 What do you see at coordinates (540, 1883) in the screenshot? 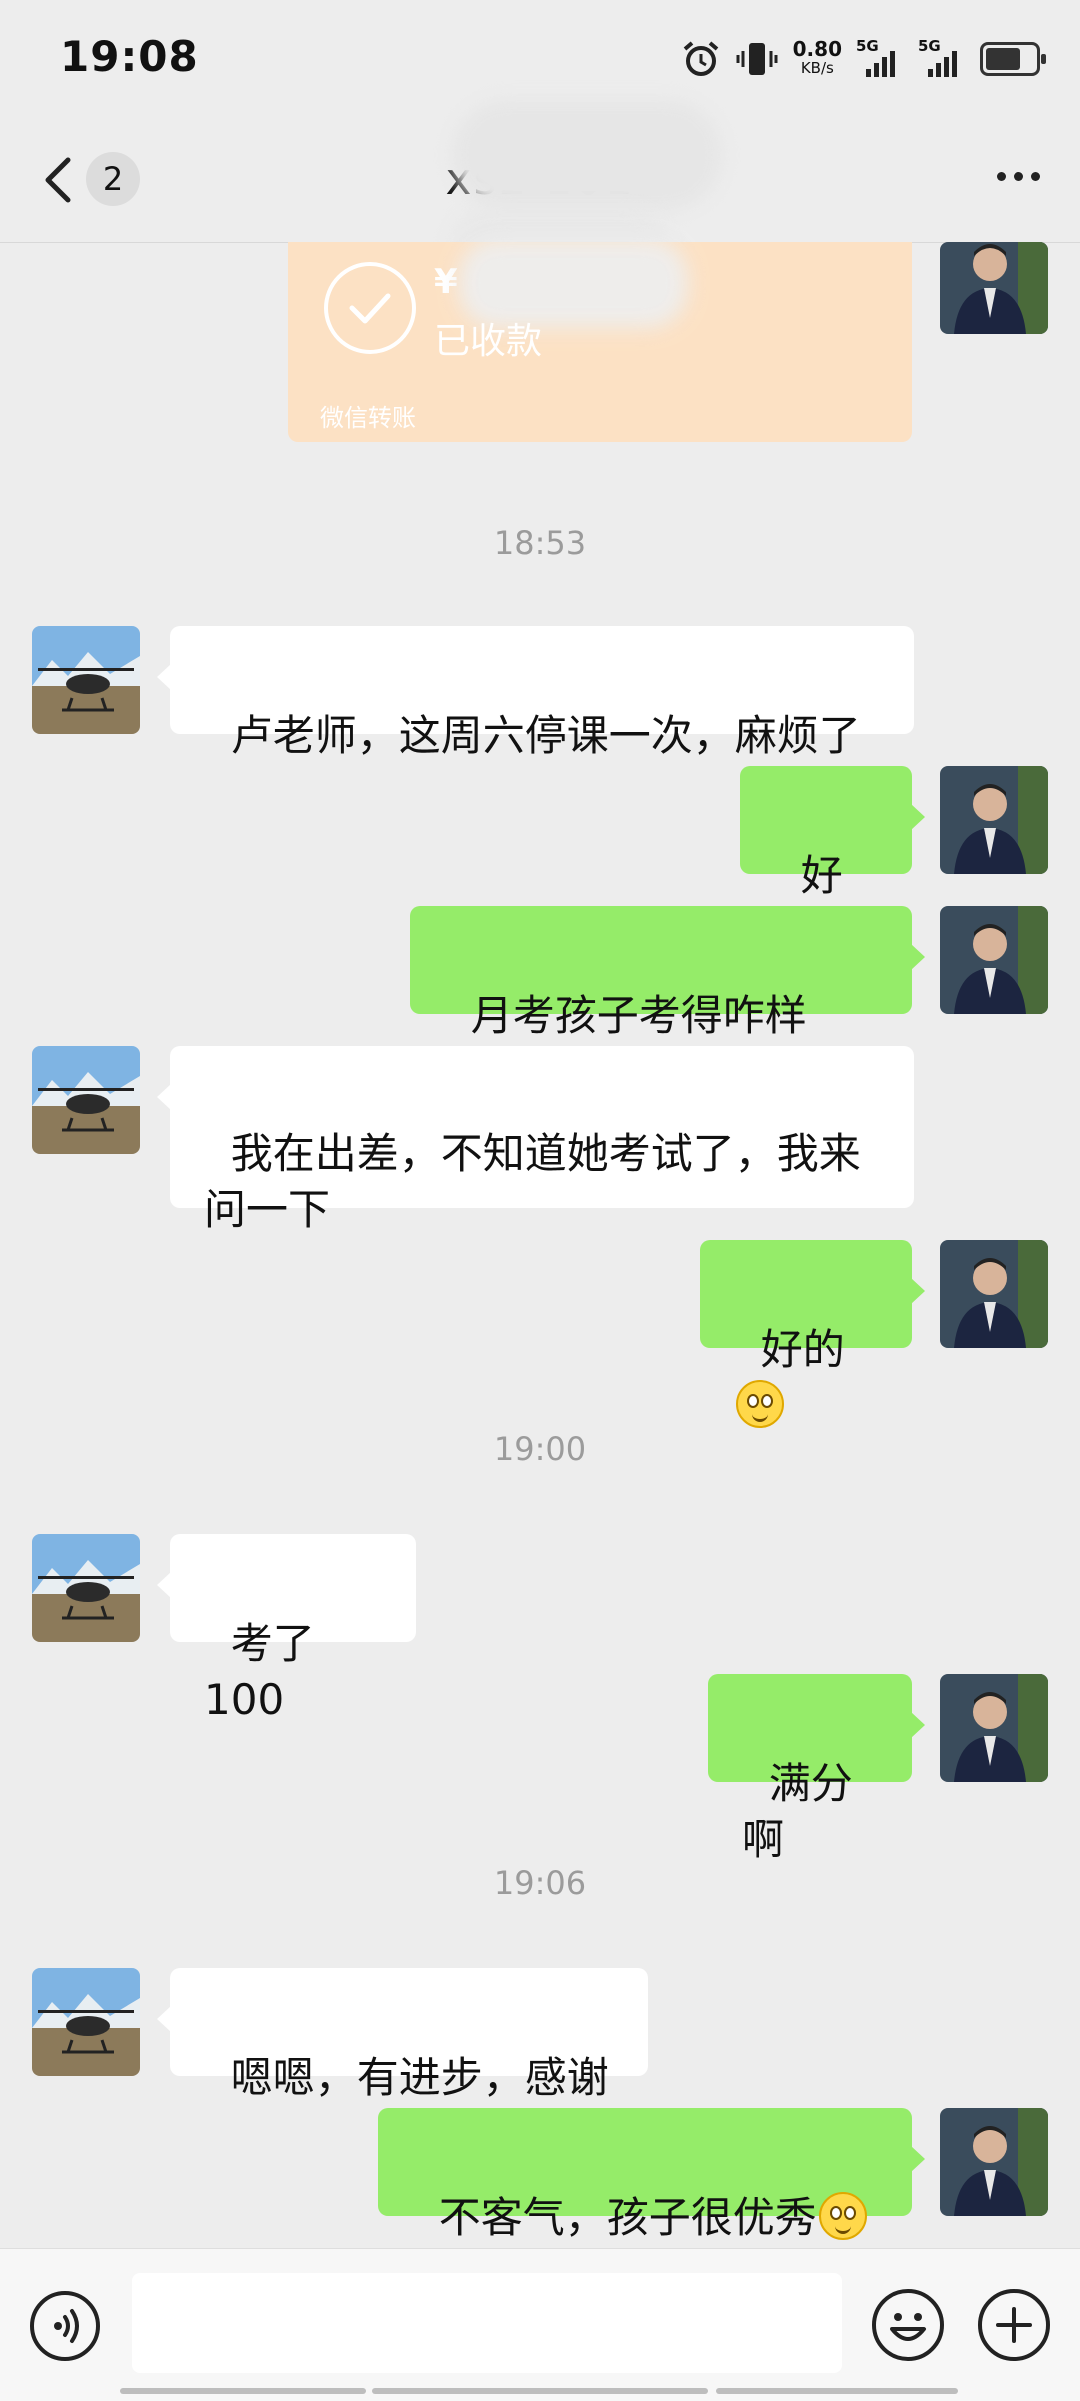
I see `timestamp: 19:06` at bounding box center [540, 1883].